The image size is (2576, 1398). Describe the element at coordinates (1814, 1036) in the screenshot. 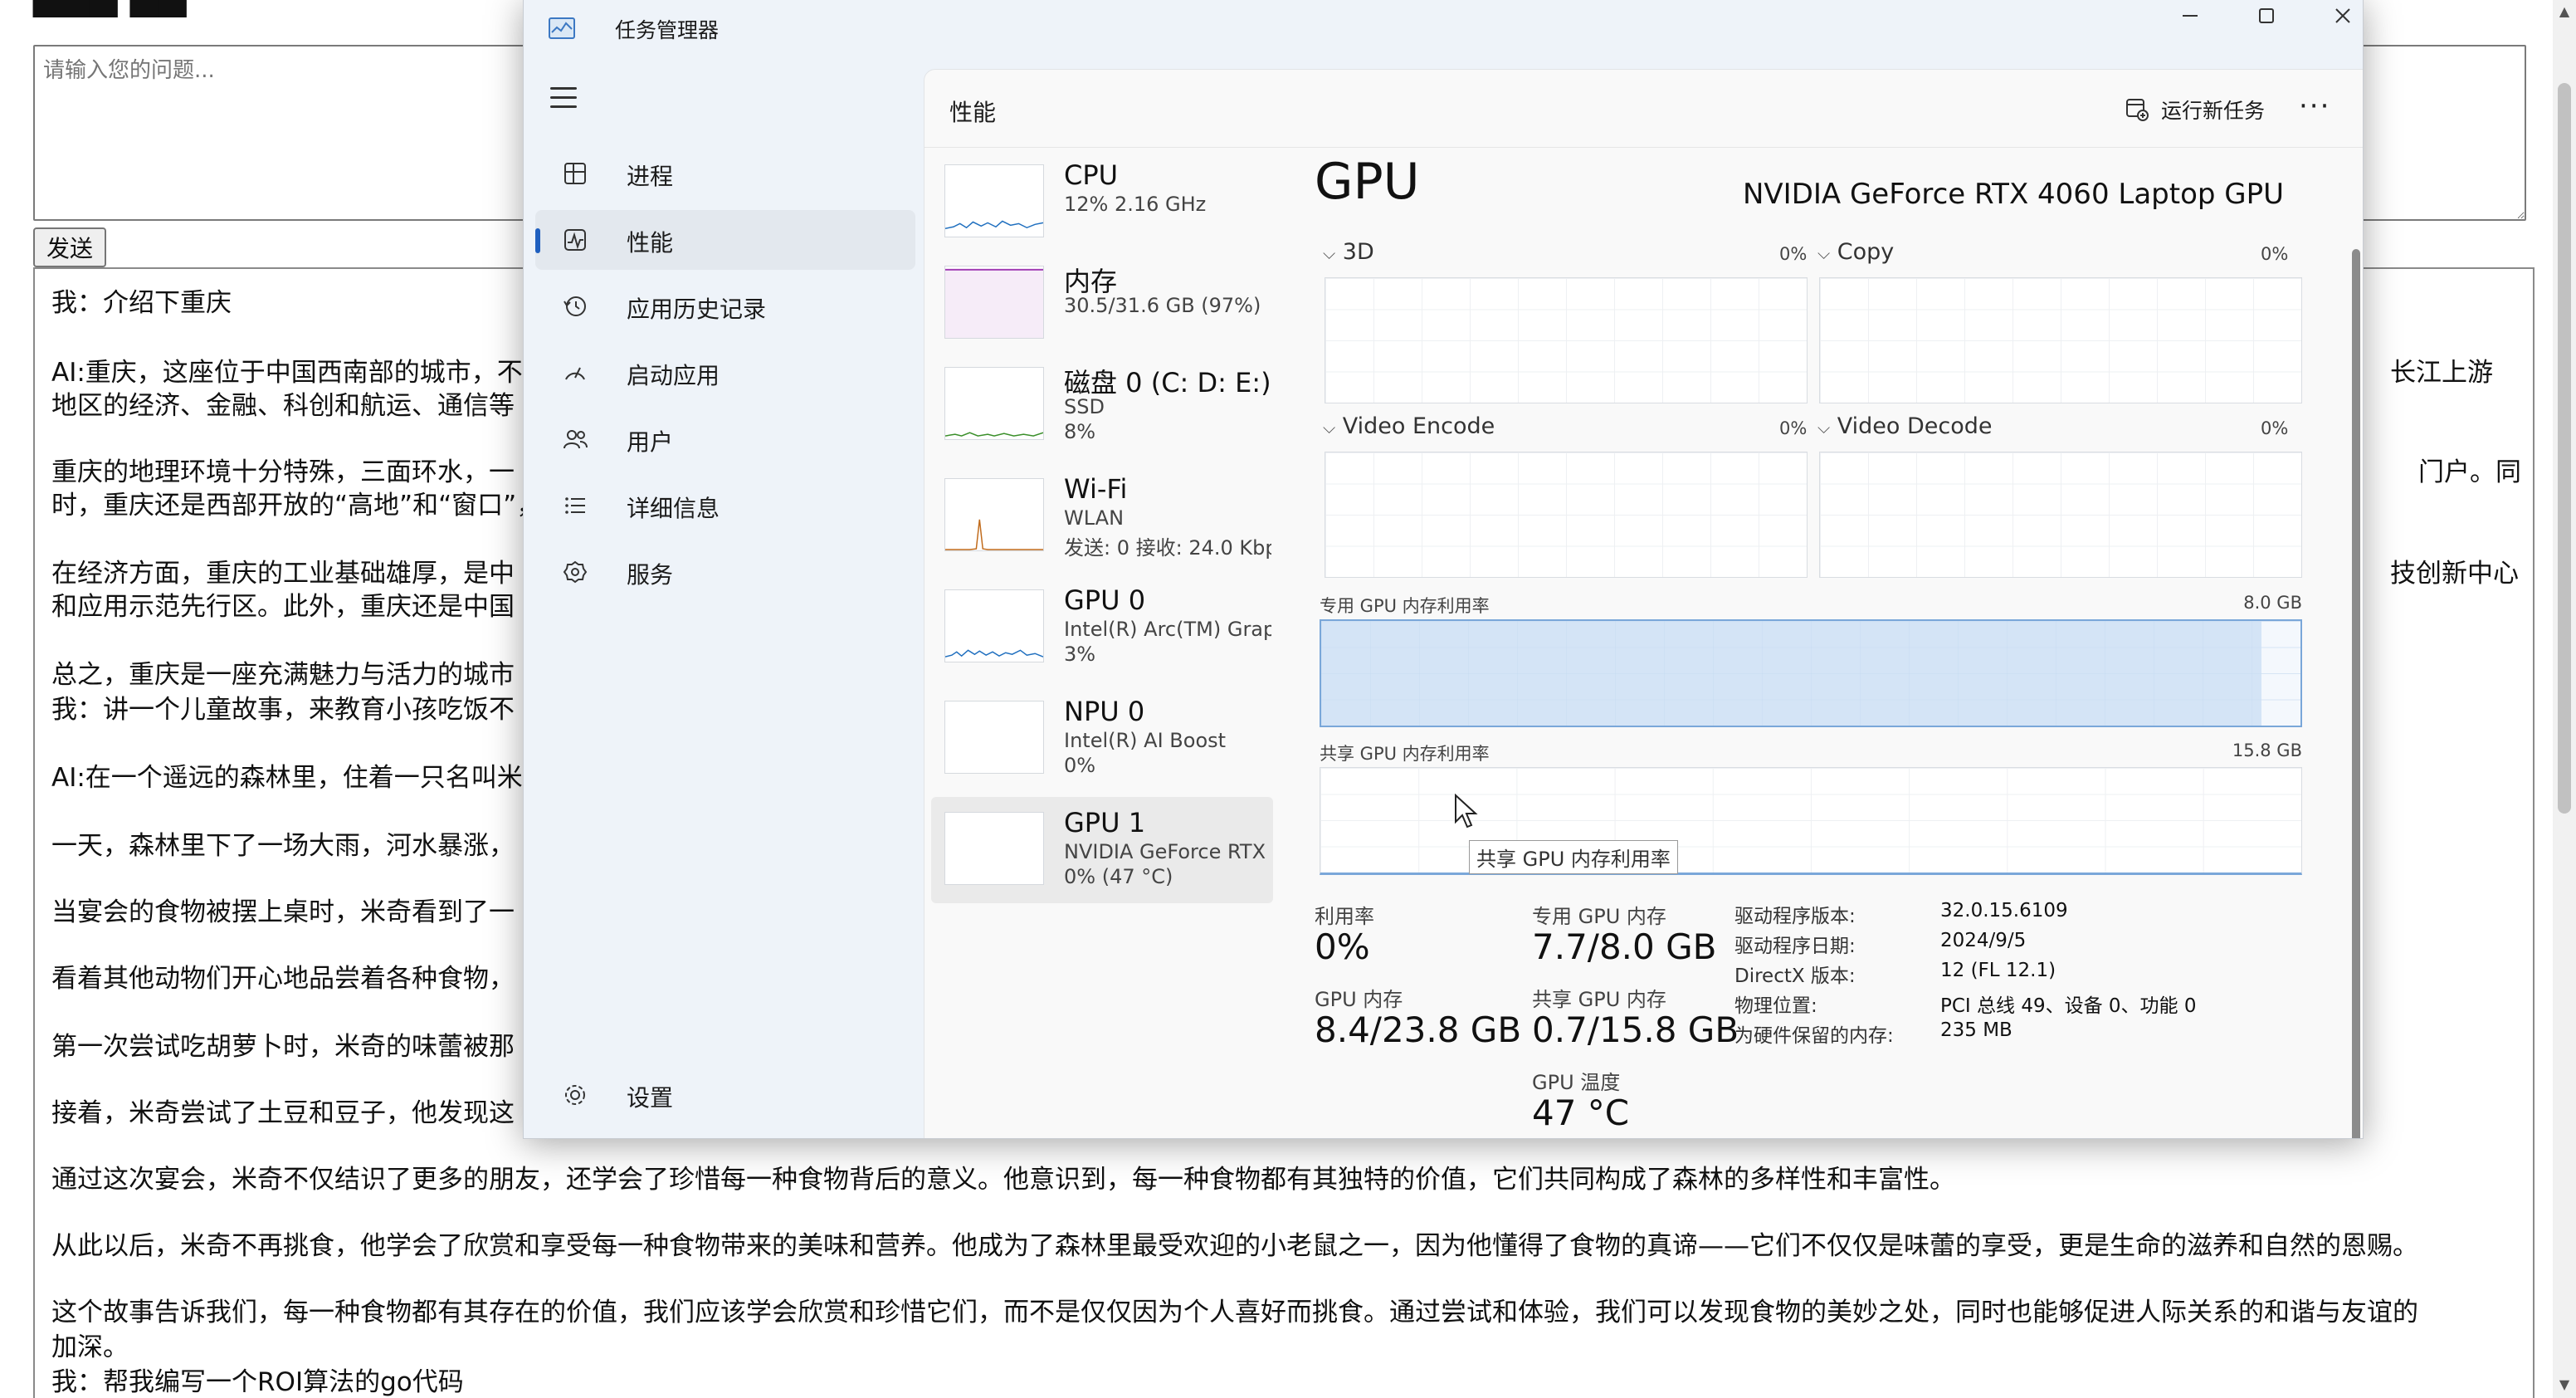

I see `reserved-memory-label: 为硬件保留的内存:` at that location.